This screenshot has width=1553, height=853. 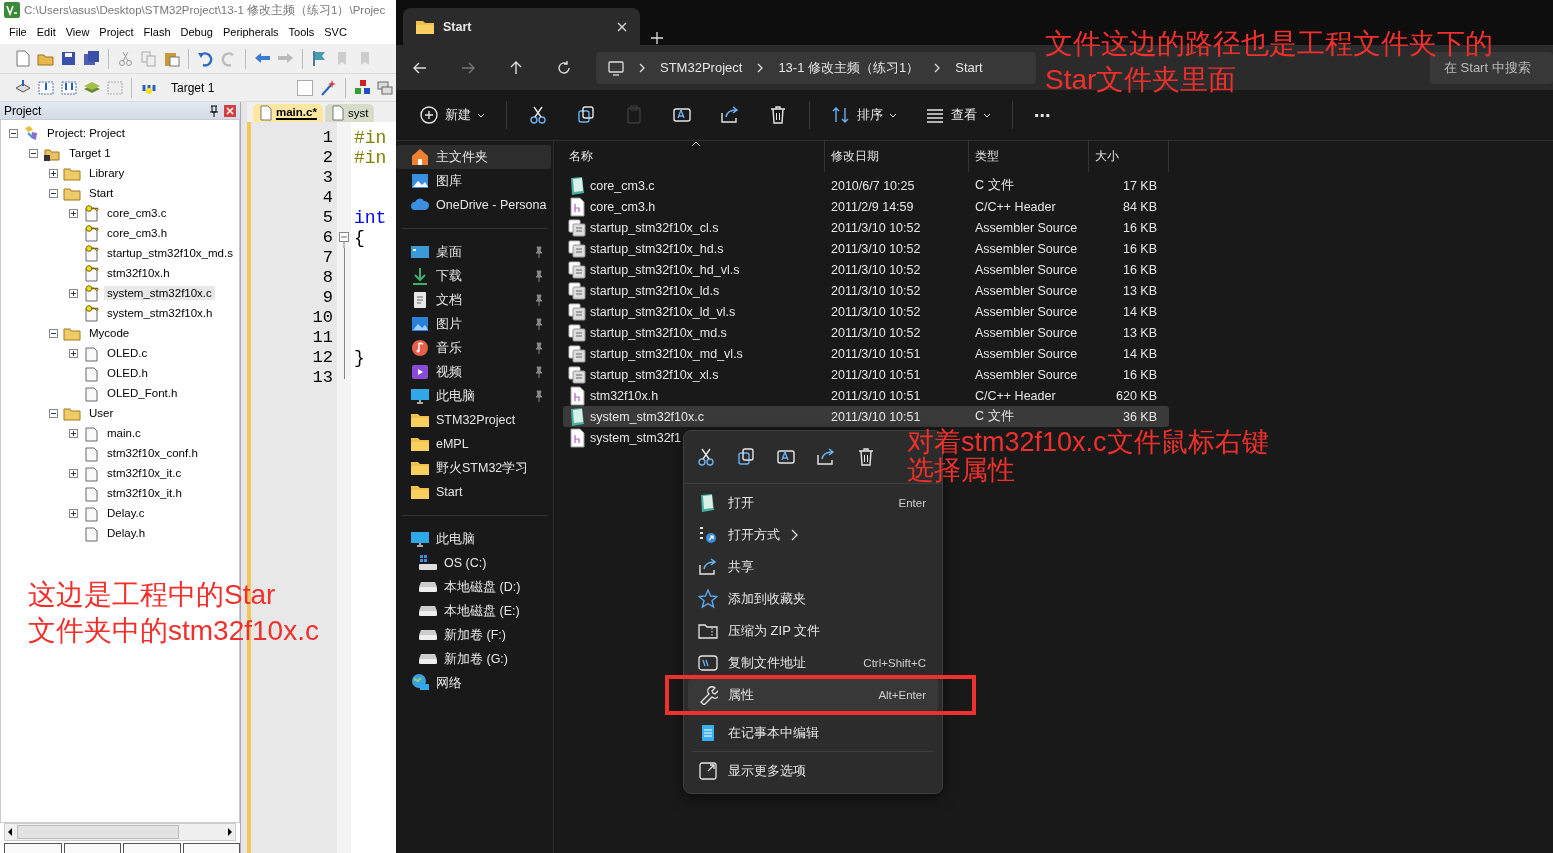 What do you see at coordinates (866, 290) in the screenshot?
I see `file-row: startup_stm32f10x_ld.s 2011/3/10 10:52 Assembler Source 13 KB` at bounding box center [866, 290].